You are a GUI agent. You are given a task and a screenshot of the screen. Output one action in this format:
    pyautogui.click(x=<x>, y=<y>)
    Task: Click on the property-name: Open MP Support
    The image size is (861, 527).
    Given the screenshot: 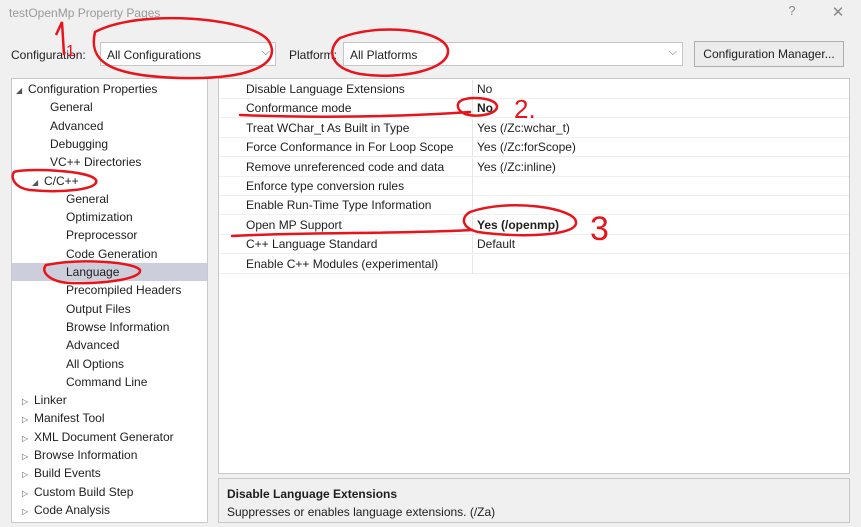 What is the action you would take?
    pyautogui.click(x=294, y=224)
    